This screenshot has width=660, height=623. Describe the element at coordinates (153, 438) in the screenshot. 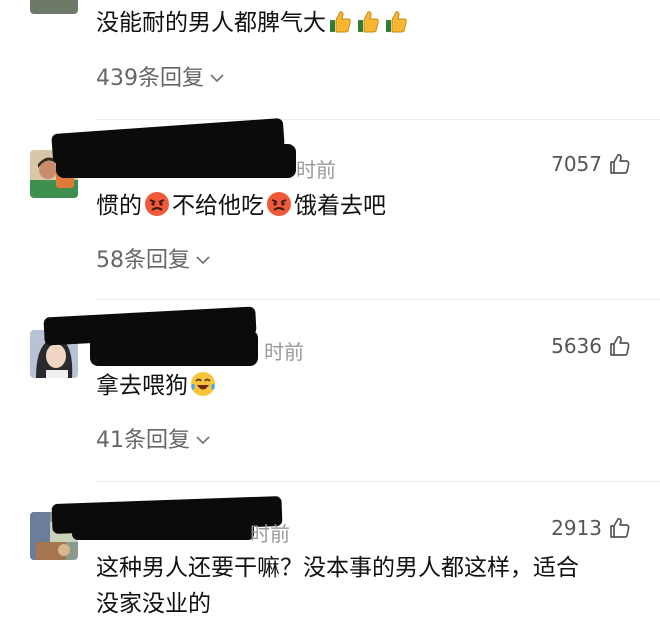

I see `reply-count-button: 41条回复` at that location.